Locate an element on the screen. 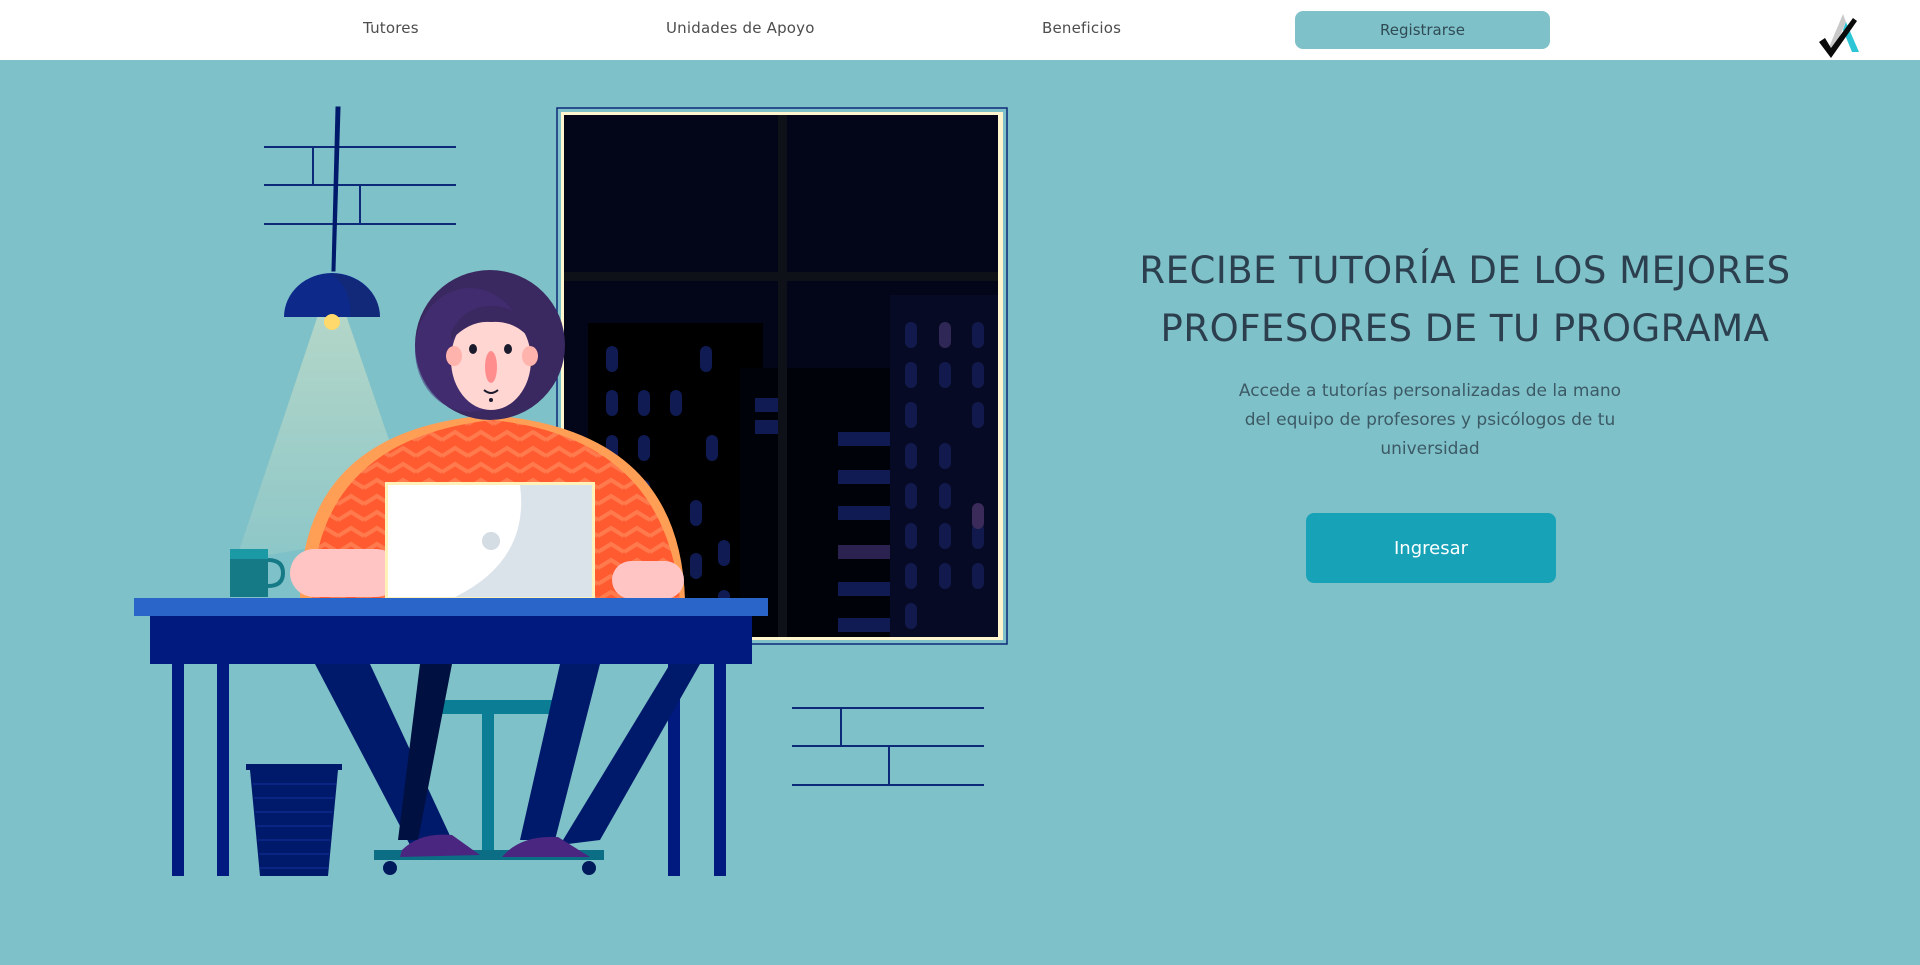  check-logo-icon is located at coordinates (1840, 36).